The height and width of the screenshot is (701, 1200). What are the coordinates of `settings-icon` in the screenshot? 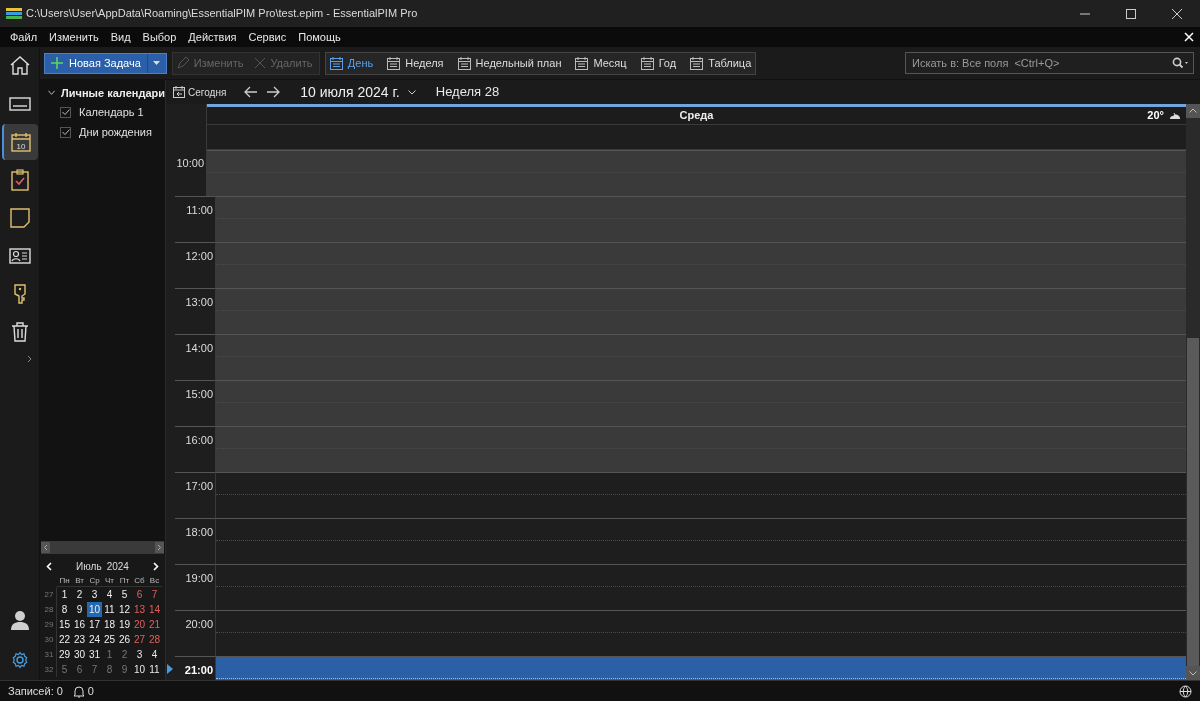 It's located at (19, 660).